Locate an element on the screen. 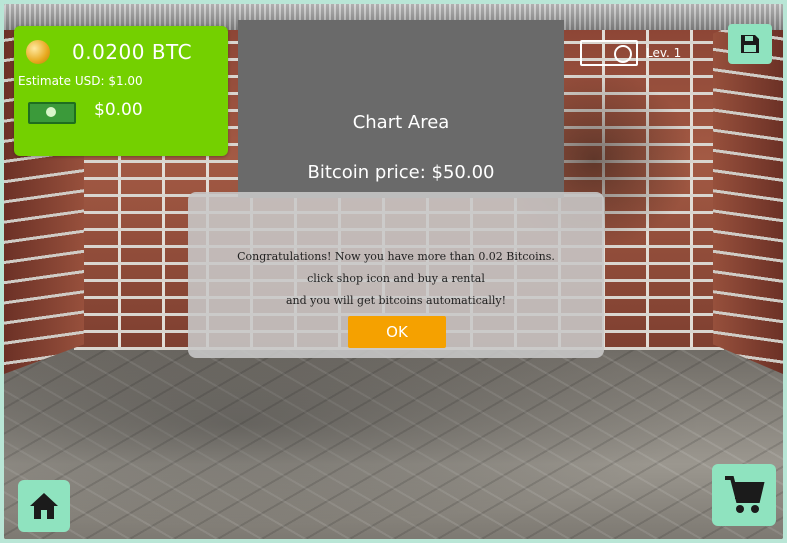 This screenshot has width=787, height=543. bitcoin-price: Bitcoin price: $50.00 is located at coordinates (401, 172).